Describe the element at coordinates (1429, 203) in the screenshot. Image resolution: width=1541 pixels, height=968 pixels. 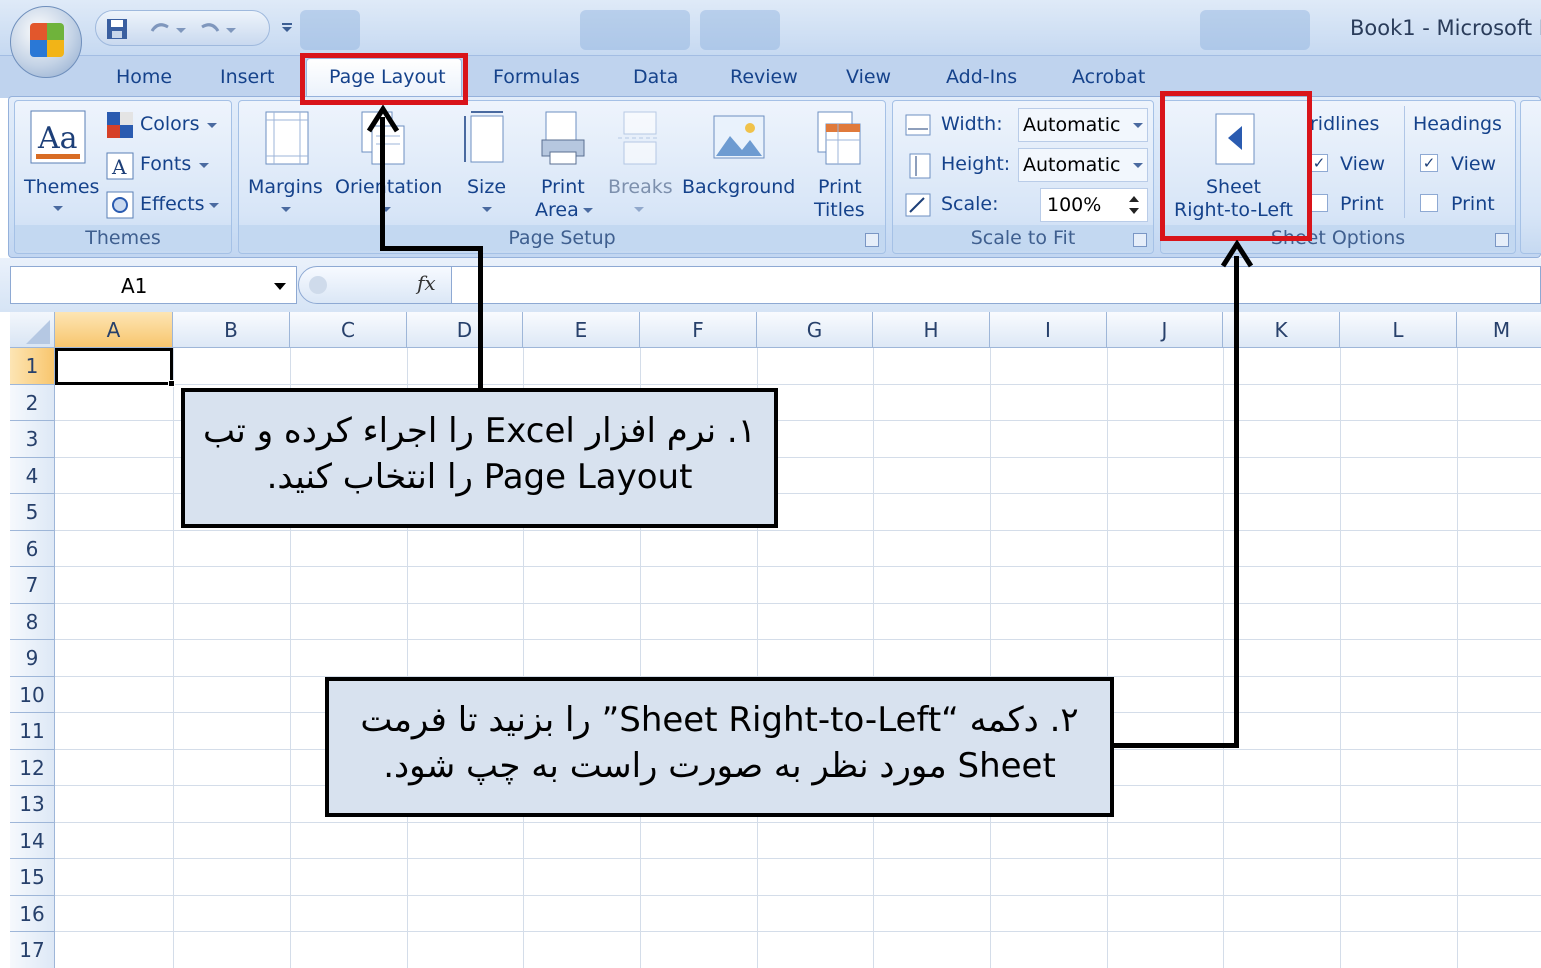
I see `headings-print-checkbox` at that location.